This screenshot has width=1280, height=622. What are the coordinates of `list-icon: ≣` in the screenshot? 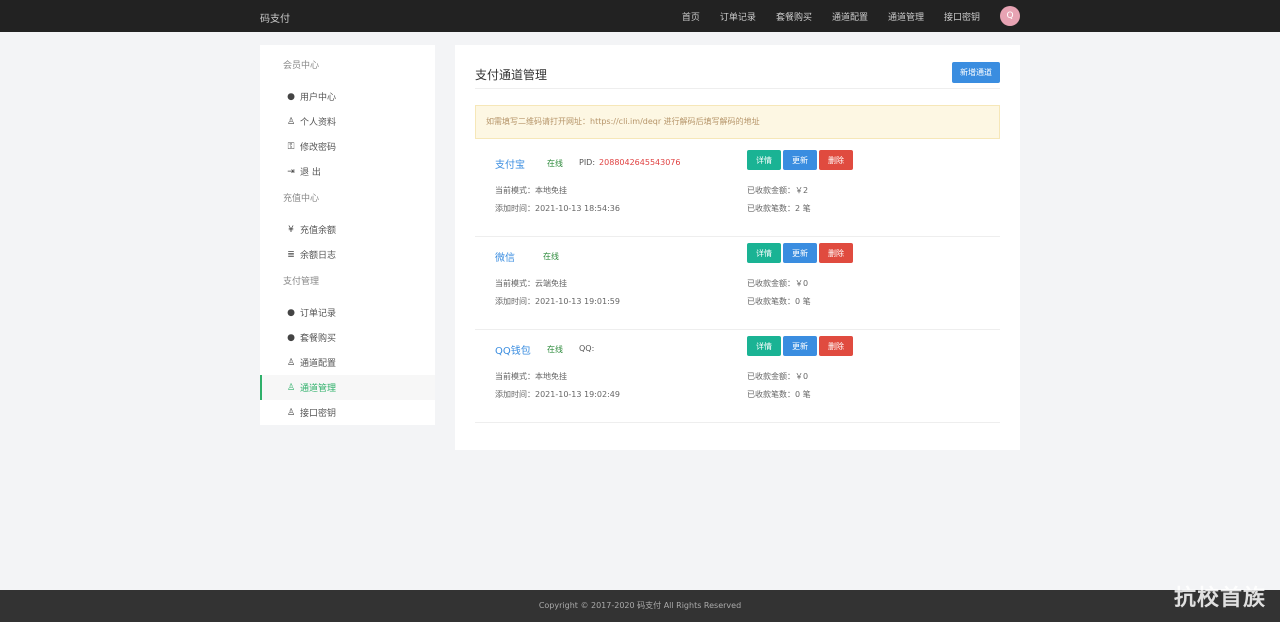 It's located at (291, 254).